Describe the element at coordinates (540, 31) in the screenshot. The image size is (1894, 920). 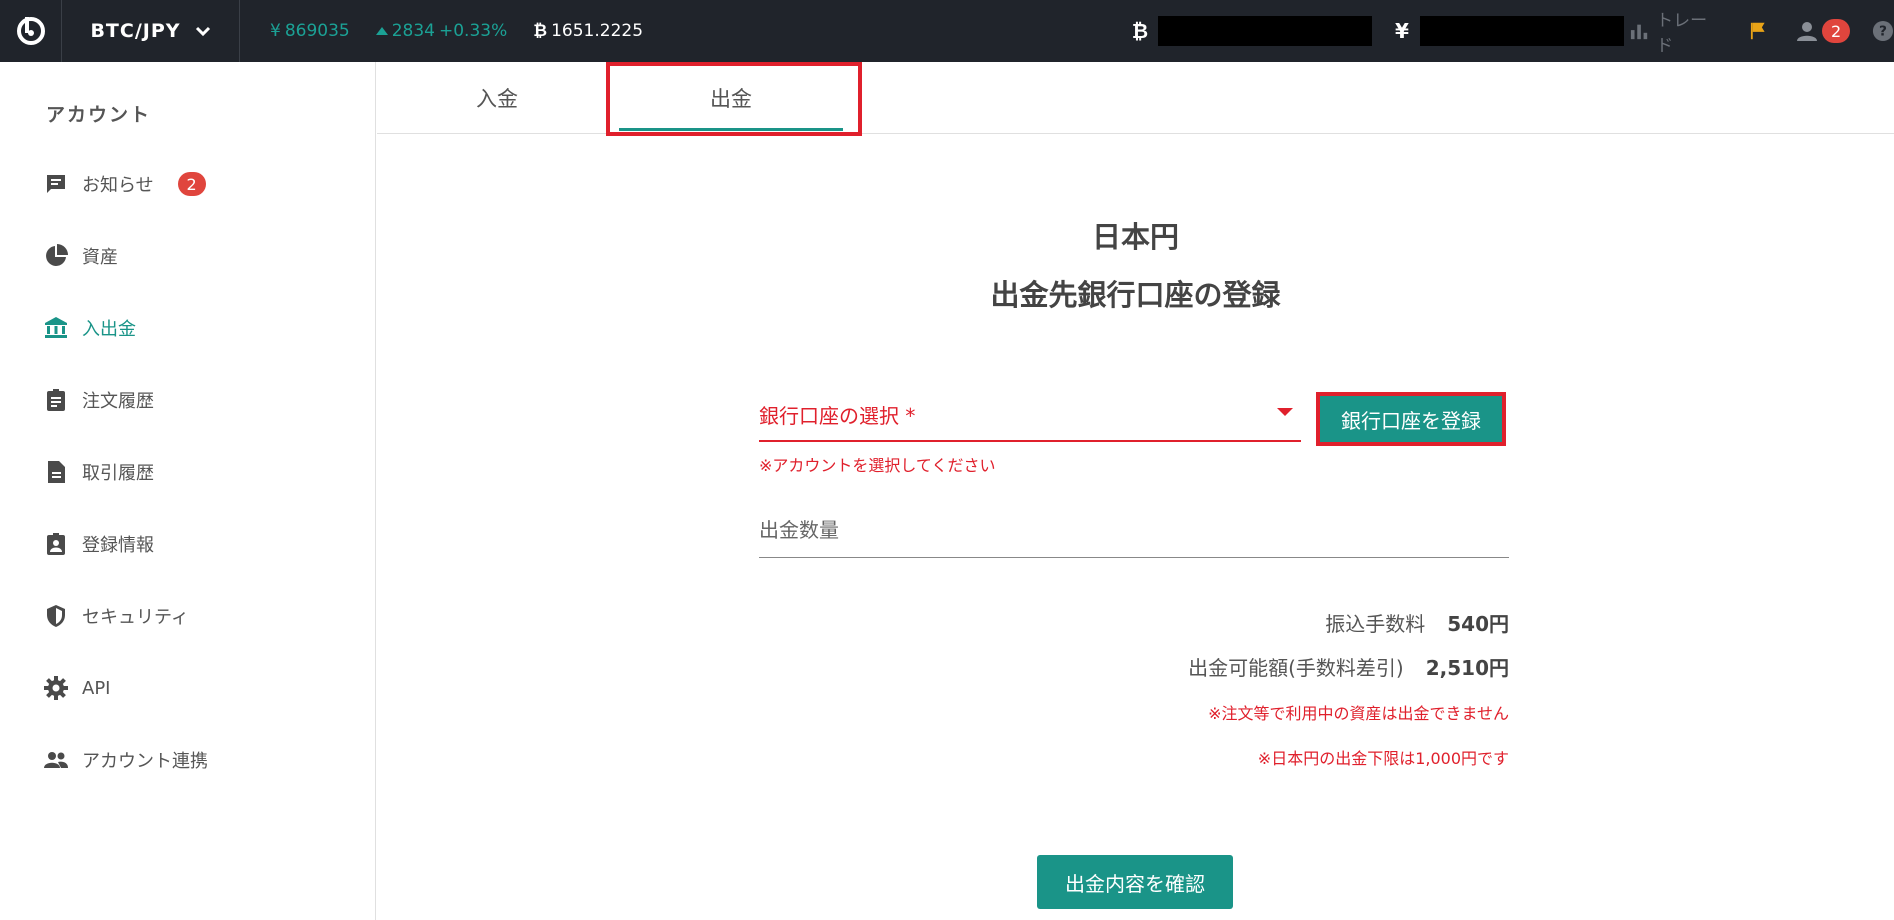
I see `bitcoin-icon: ₿` at that location.